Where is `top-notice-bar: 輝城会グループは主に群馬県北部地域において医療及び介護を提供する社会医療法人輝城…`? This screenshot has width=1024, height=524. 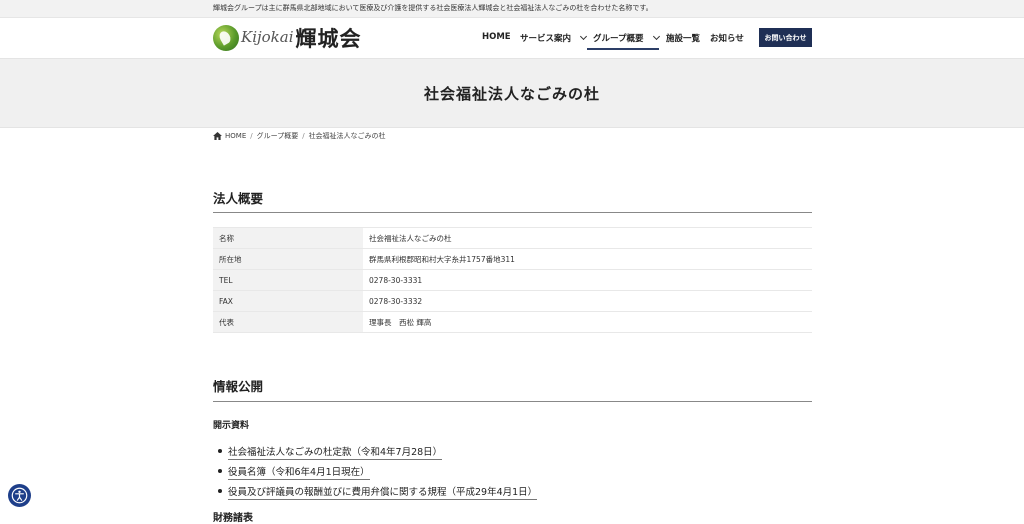 top-notice-bar: 輝城会グループは主に群馬県北部地域において医療及び介護を提供する社会医療法人輝城… is located at coordinates (512, 9).